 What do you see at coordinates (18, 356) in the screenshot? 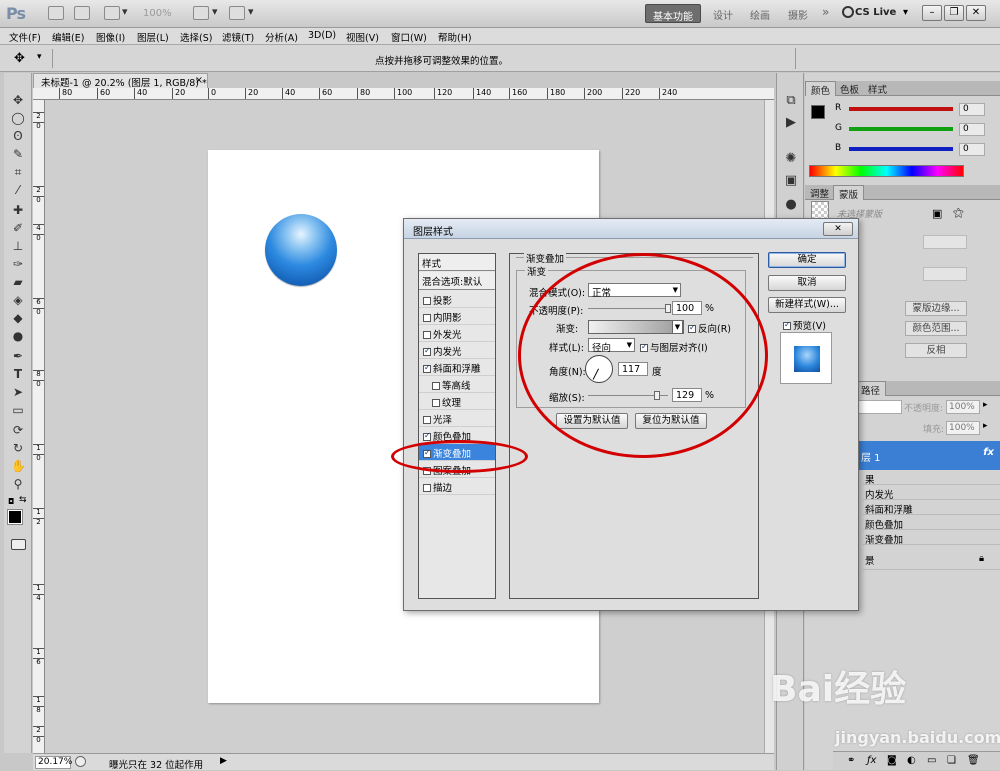
I see `pen-tool-icon: ✒` at bounding box center [18, 356].